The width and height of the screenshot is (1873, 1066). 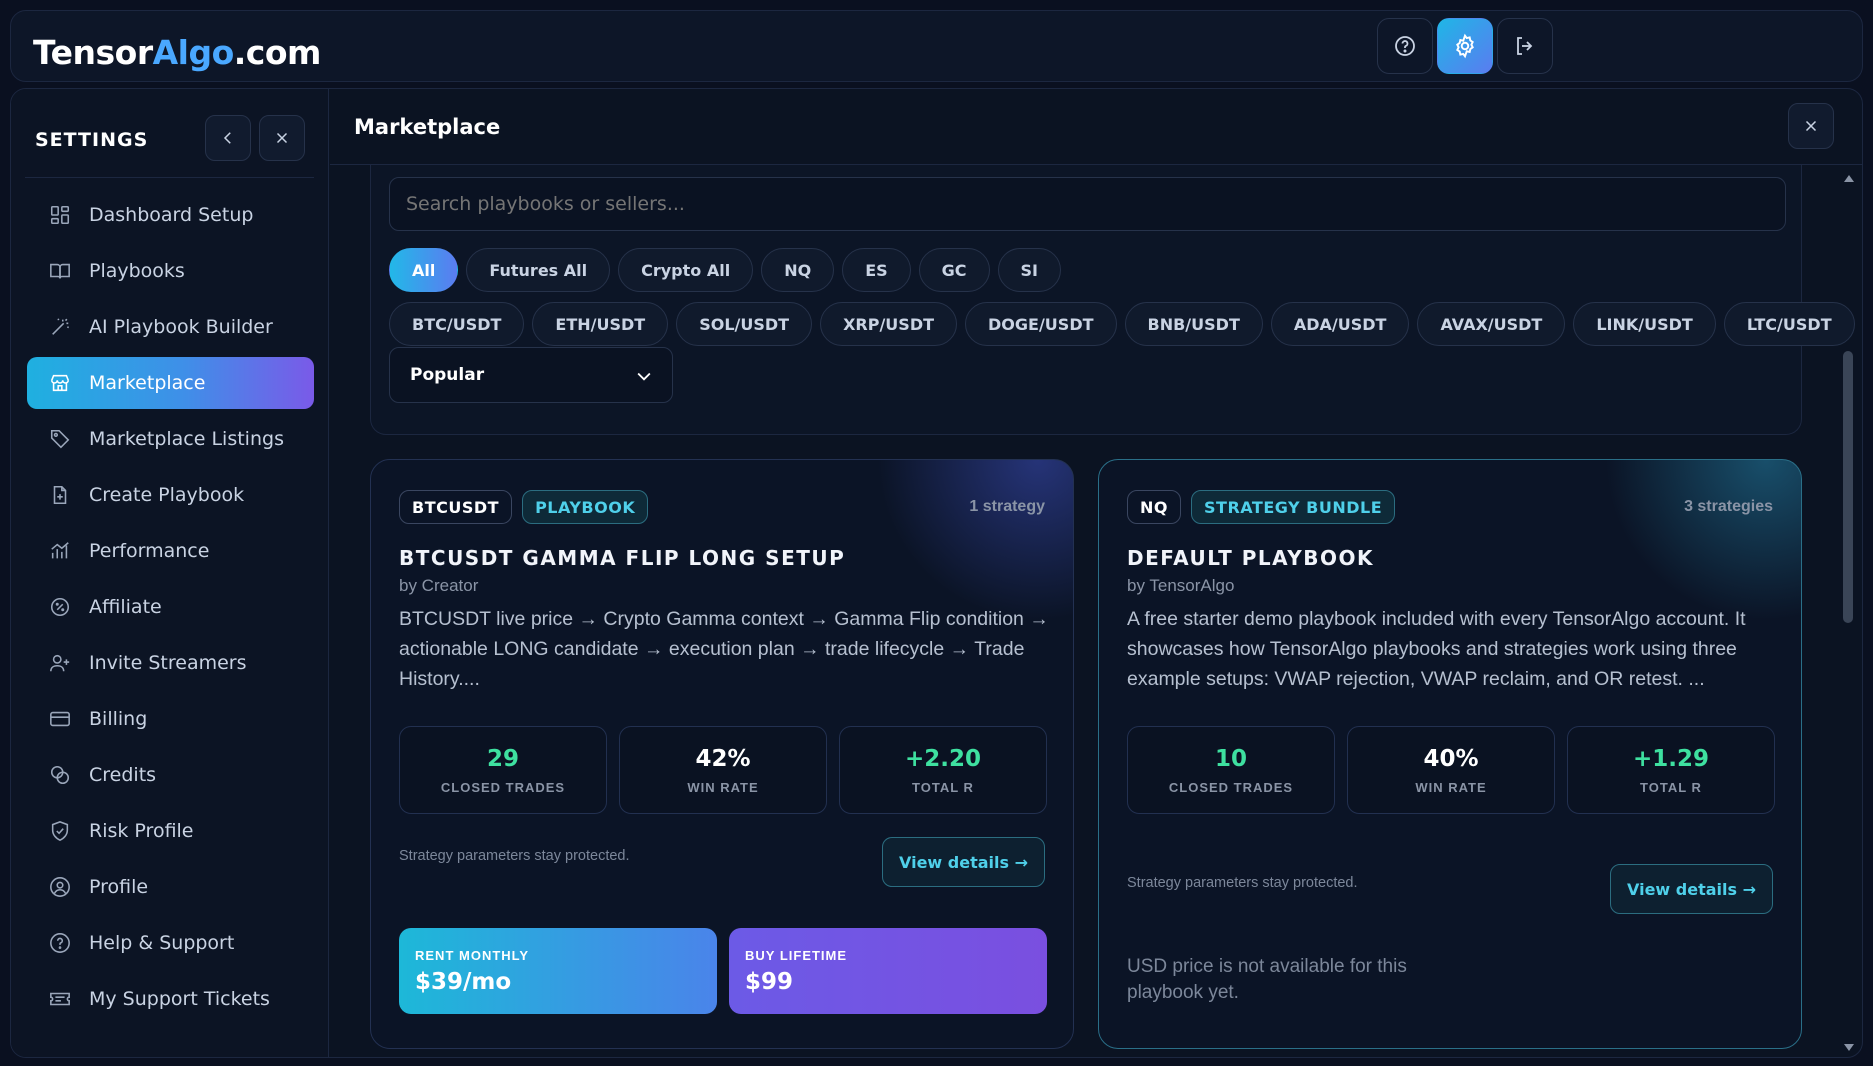 What do you see at coordinates (170, 719) in the screenshot?
I see `sidebar-item-billing: Billing` at bounding box center [170, 719].